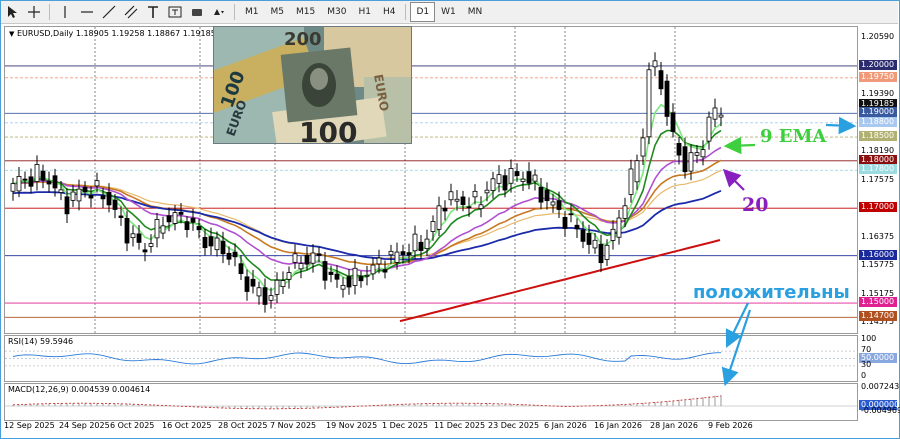 The height and width of the screenshot is (439, 900). Describe the element at coordinates (328, 129) in the screenshot. I see `svg-text: 100` at that location.